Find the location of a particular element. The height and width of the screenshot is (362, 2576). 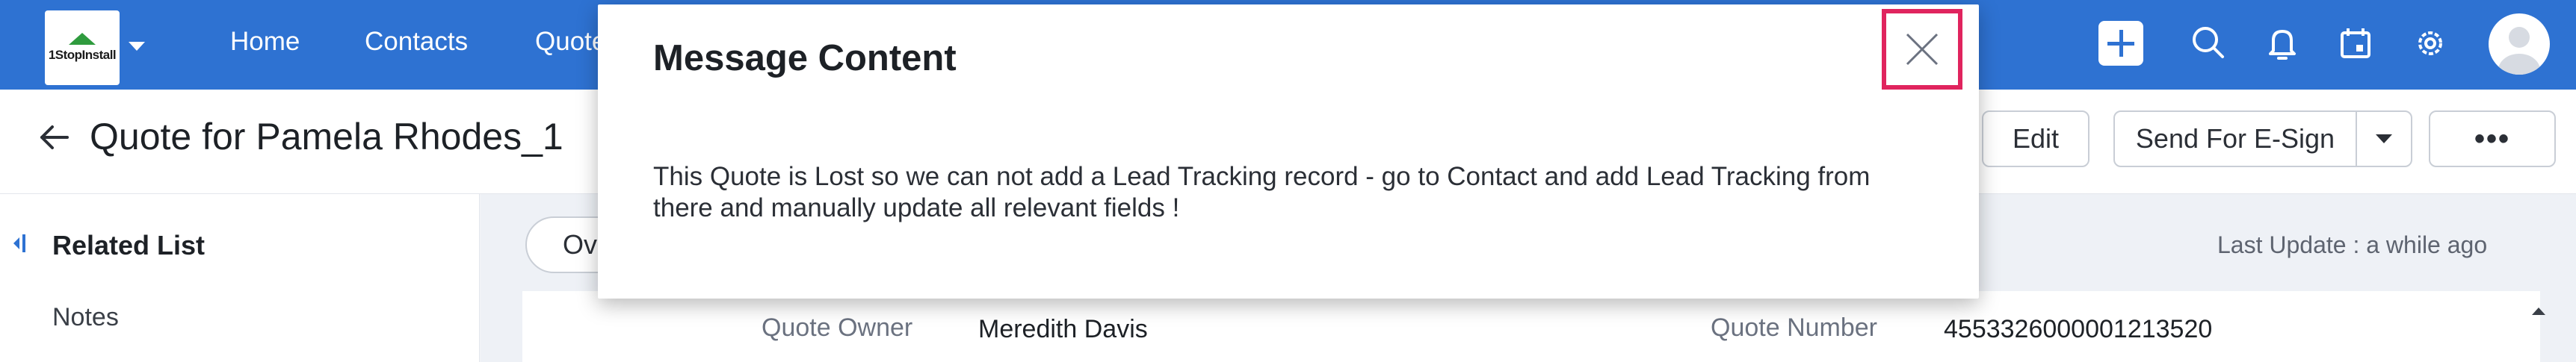

quote-owner-value: Meredith Davis is located at coordinates (1063, 330).